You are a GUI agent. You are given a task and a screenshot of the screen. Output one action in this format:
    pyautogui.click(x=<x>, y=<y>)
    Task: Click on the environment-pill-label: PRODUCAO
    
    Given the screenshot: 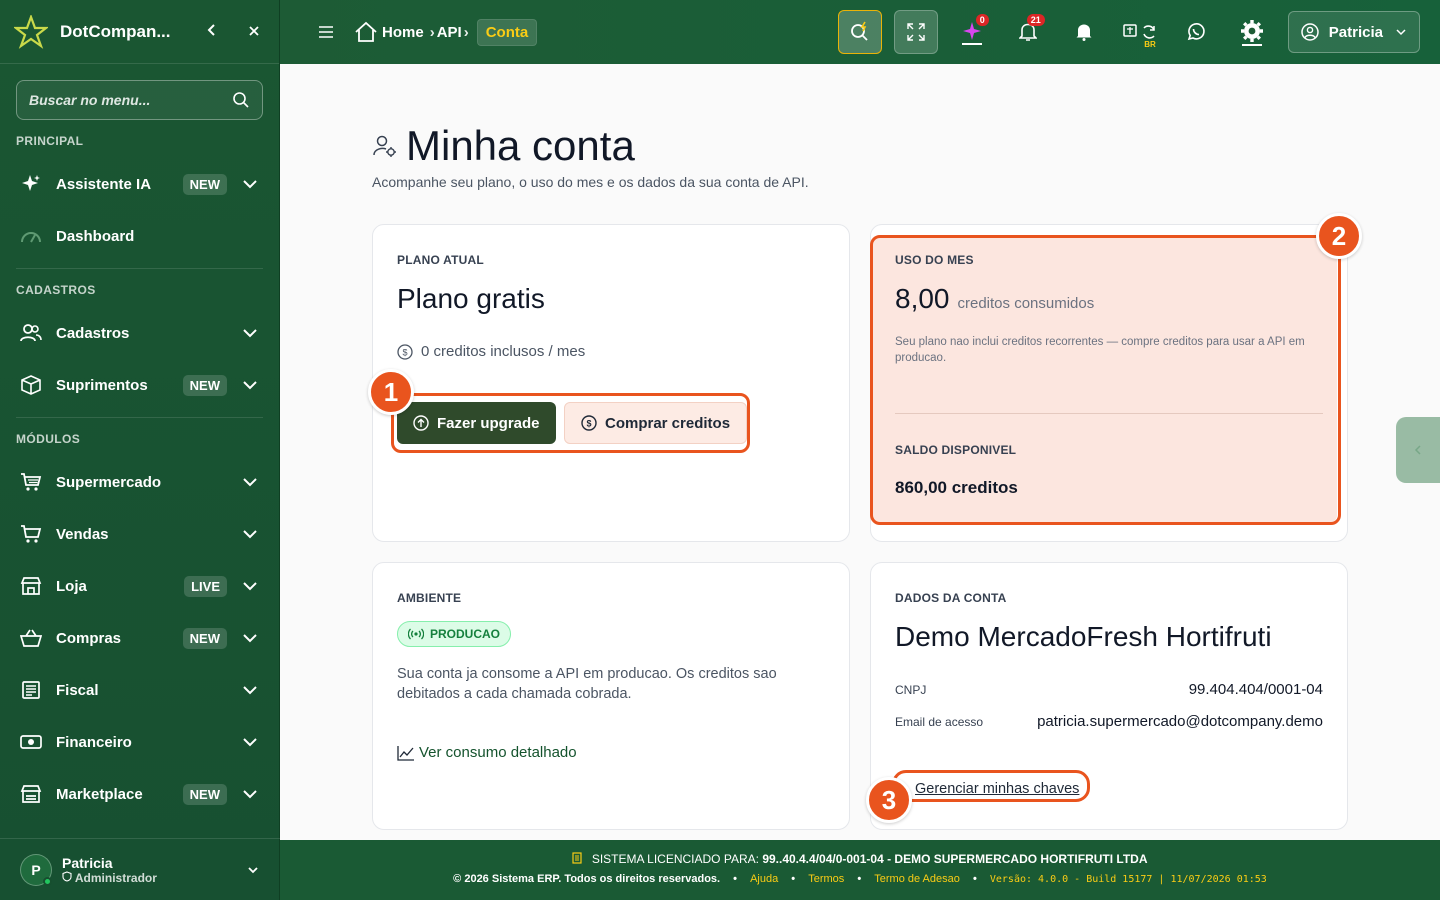 What is the action you would take?
    pyautogui.click(x=465, y=634)
    